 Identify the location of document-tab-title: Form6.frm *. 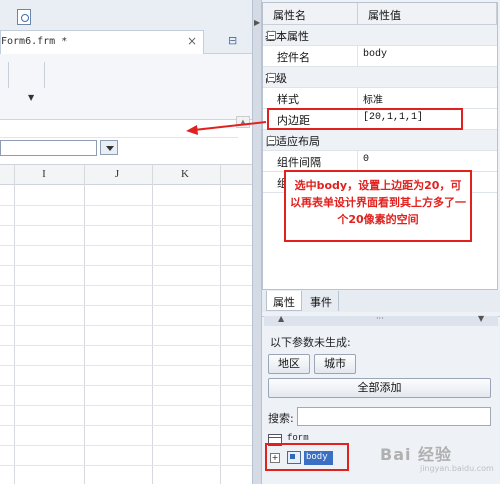
(34, 41).